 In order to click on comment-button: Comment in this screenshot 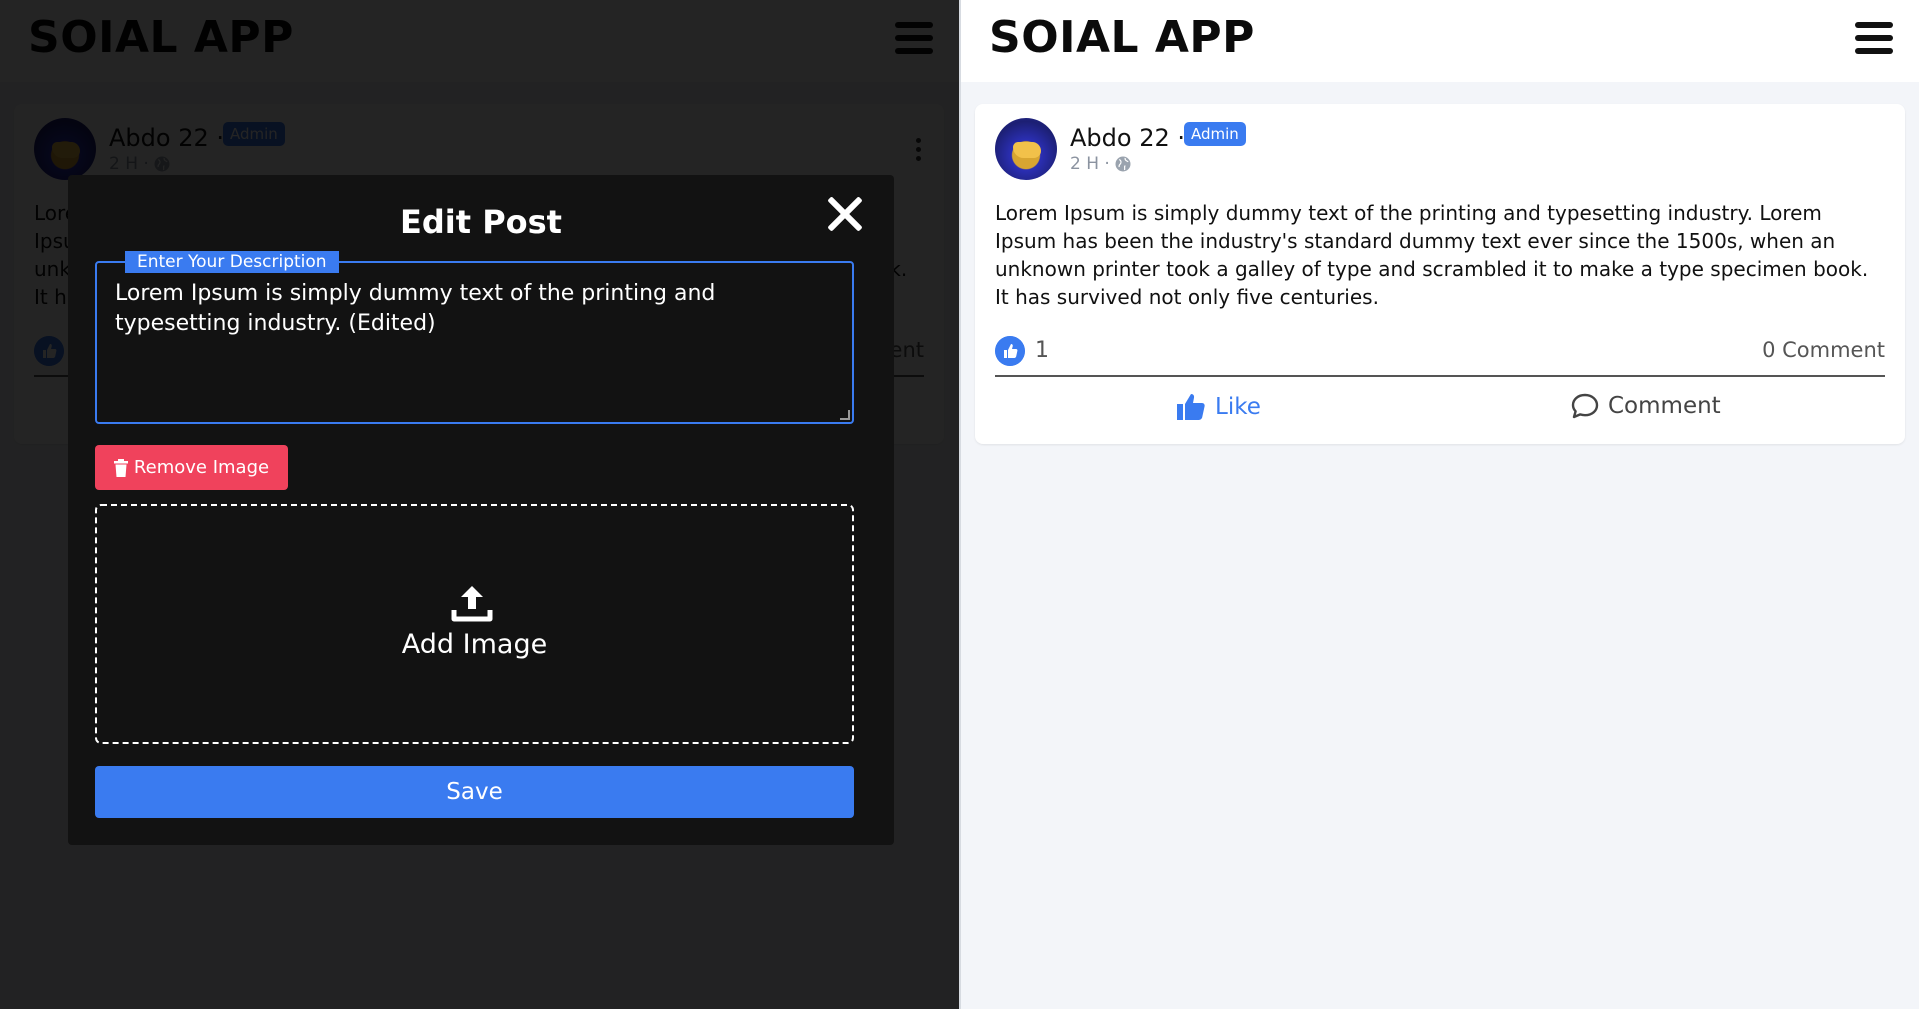, I will do `click(1645, 406)`.